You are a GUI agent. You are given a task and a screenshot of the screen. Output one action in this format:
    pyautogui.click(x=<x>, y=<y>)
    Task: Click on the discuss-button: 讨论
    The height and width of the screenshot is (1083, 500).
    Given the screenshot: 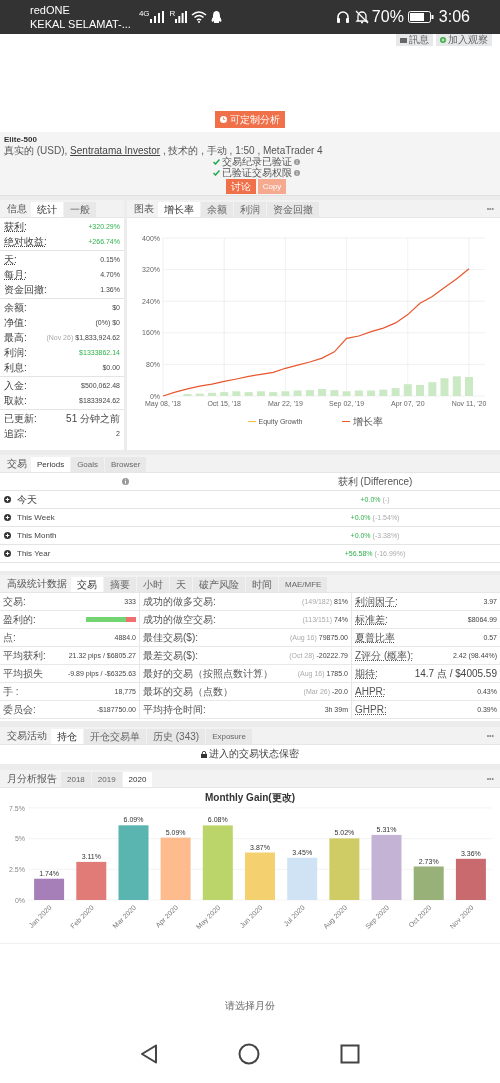 What is the action you would take?
    pyautogui.click(x=240, y=186)
    